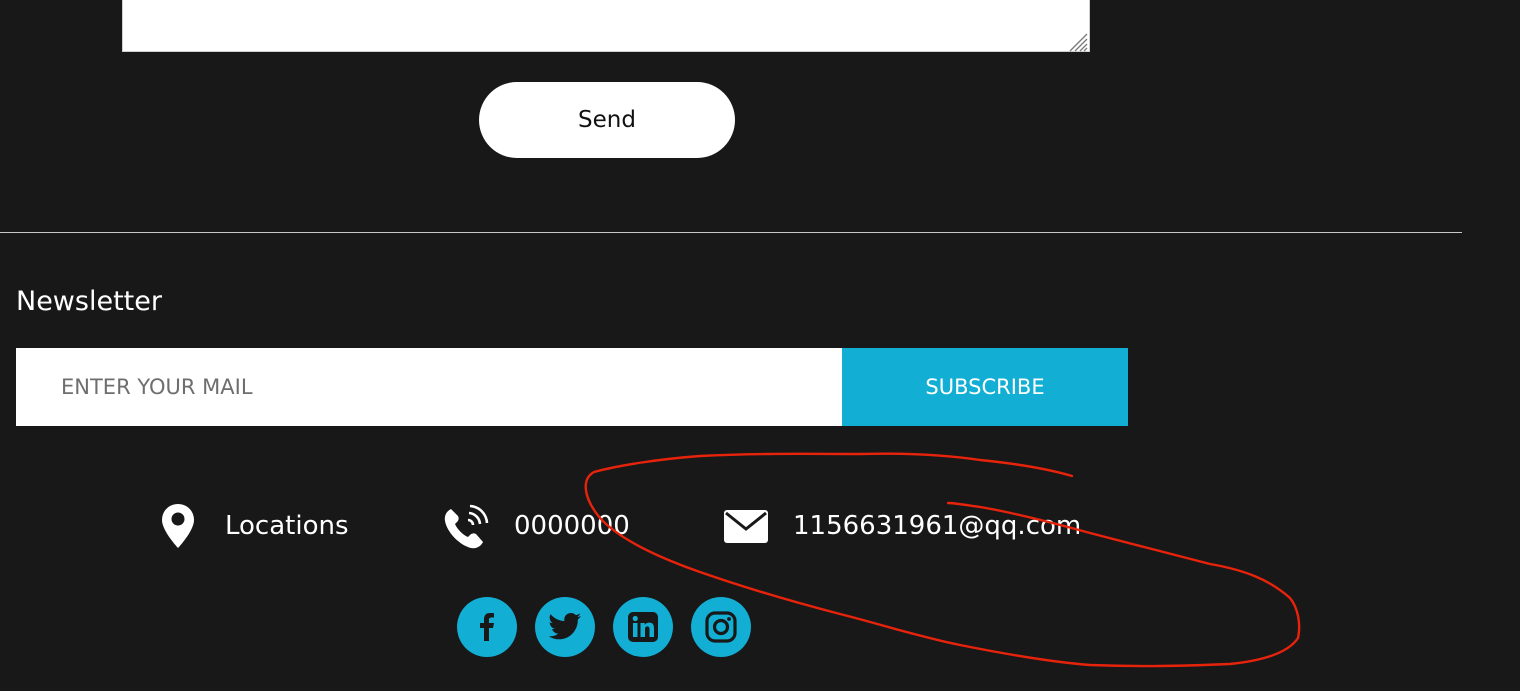  Describe the element at coordinates (607, 120) in the screenshot. I see `send-button: Send` at that location.